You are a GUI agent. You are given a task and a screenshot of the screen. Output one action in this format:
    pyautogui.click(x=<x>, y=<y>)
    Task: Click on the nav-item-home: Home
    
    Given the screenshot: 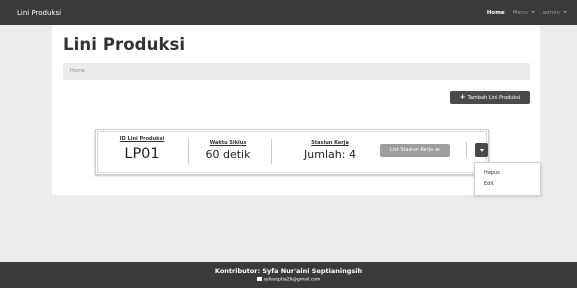 What is the action you would take?
    pyautogui.click(x=496, y=13)
    